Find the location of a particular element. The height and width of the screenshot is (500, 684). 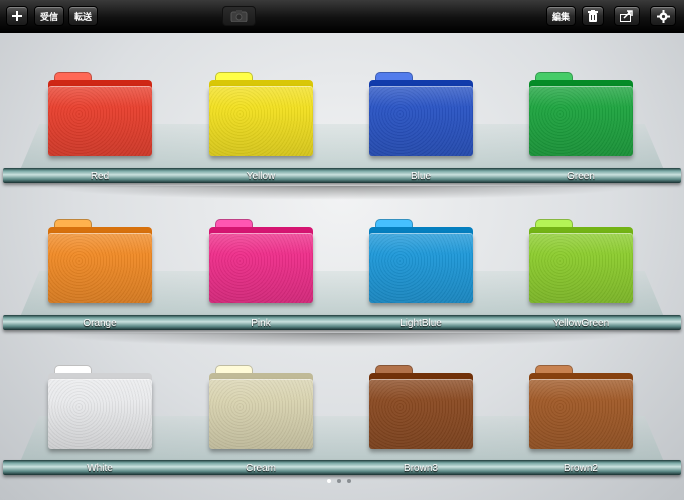

folder-orange is located at coordinates (100, 262).